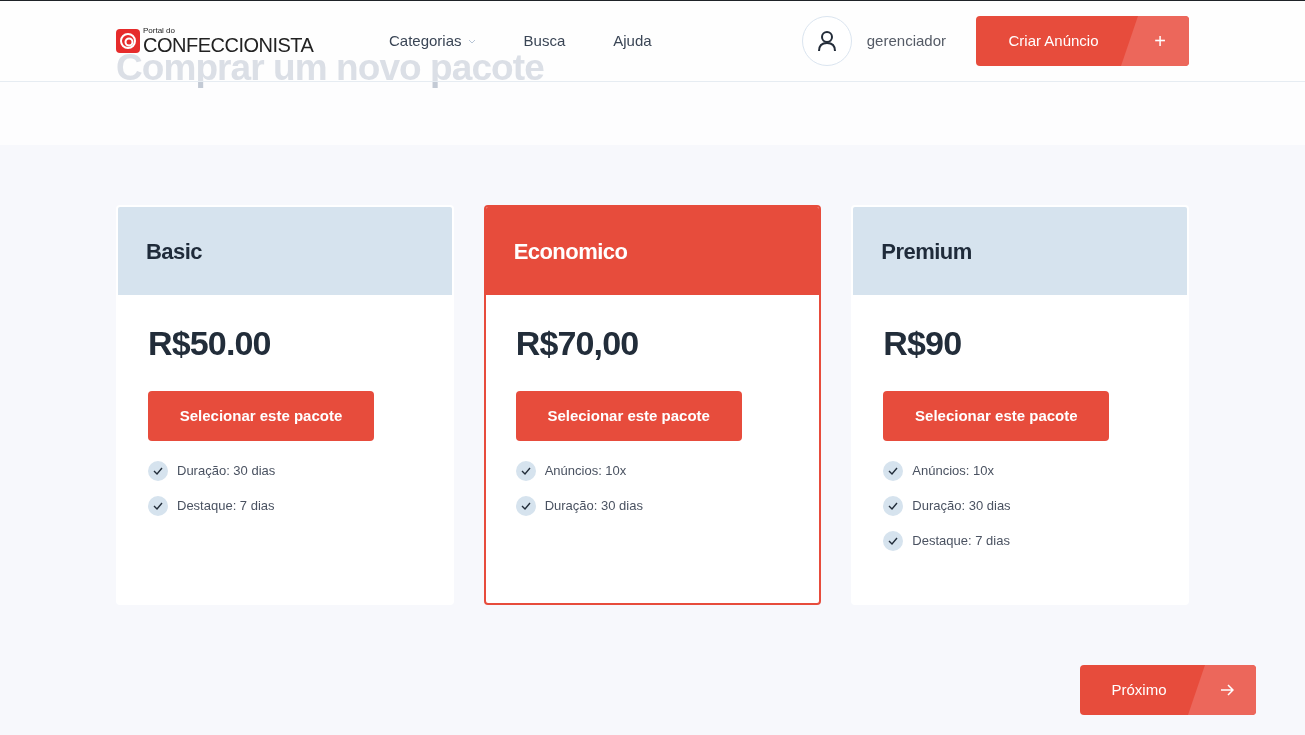 The width and height of the screenshot is (1305, 735). Describe the element at coordinates (1168, 690) in the screenshot. I see `next-button: Próximo` at that location.